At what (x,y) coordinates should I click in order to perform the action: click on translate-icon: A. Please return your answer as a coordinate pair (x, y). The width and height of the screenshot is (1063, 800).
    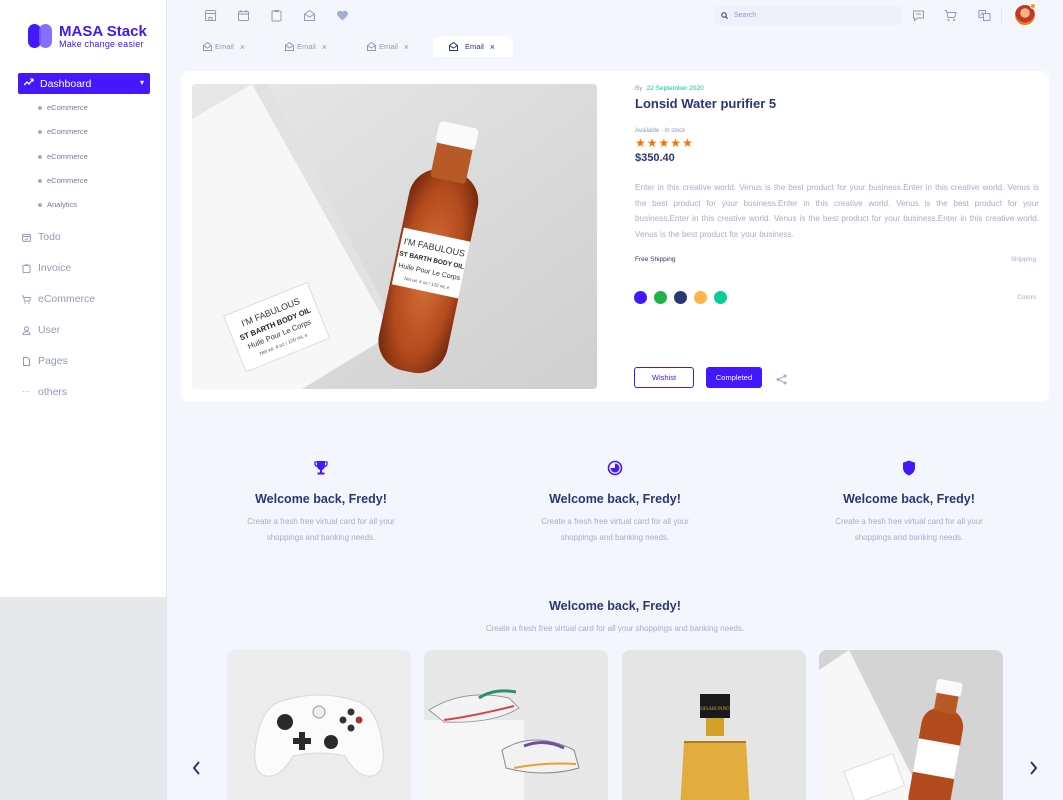
    Looking at the image, I should click on (984, 15).